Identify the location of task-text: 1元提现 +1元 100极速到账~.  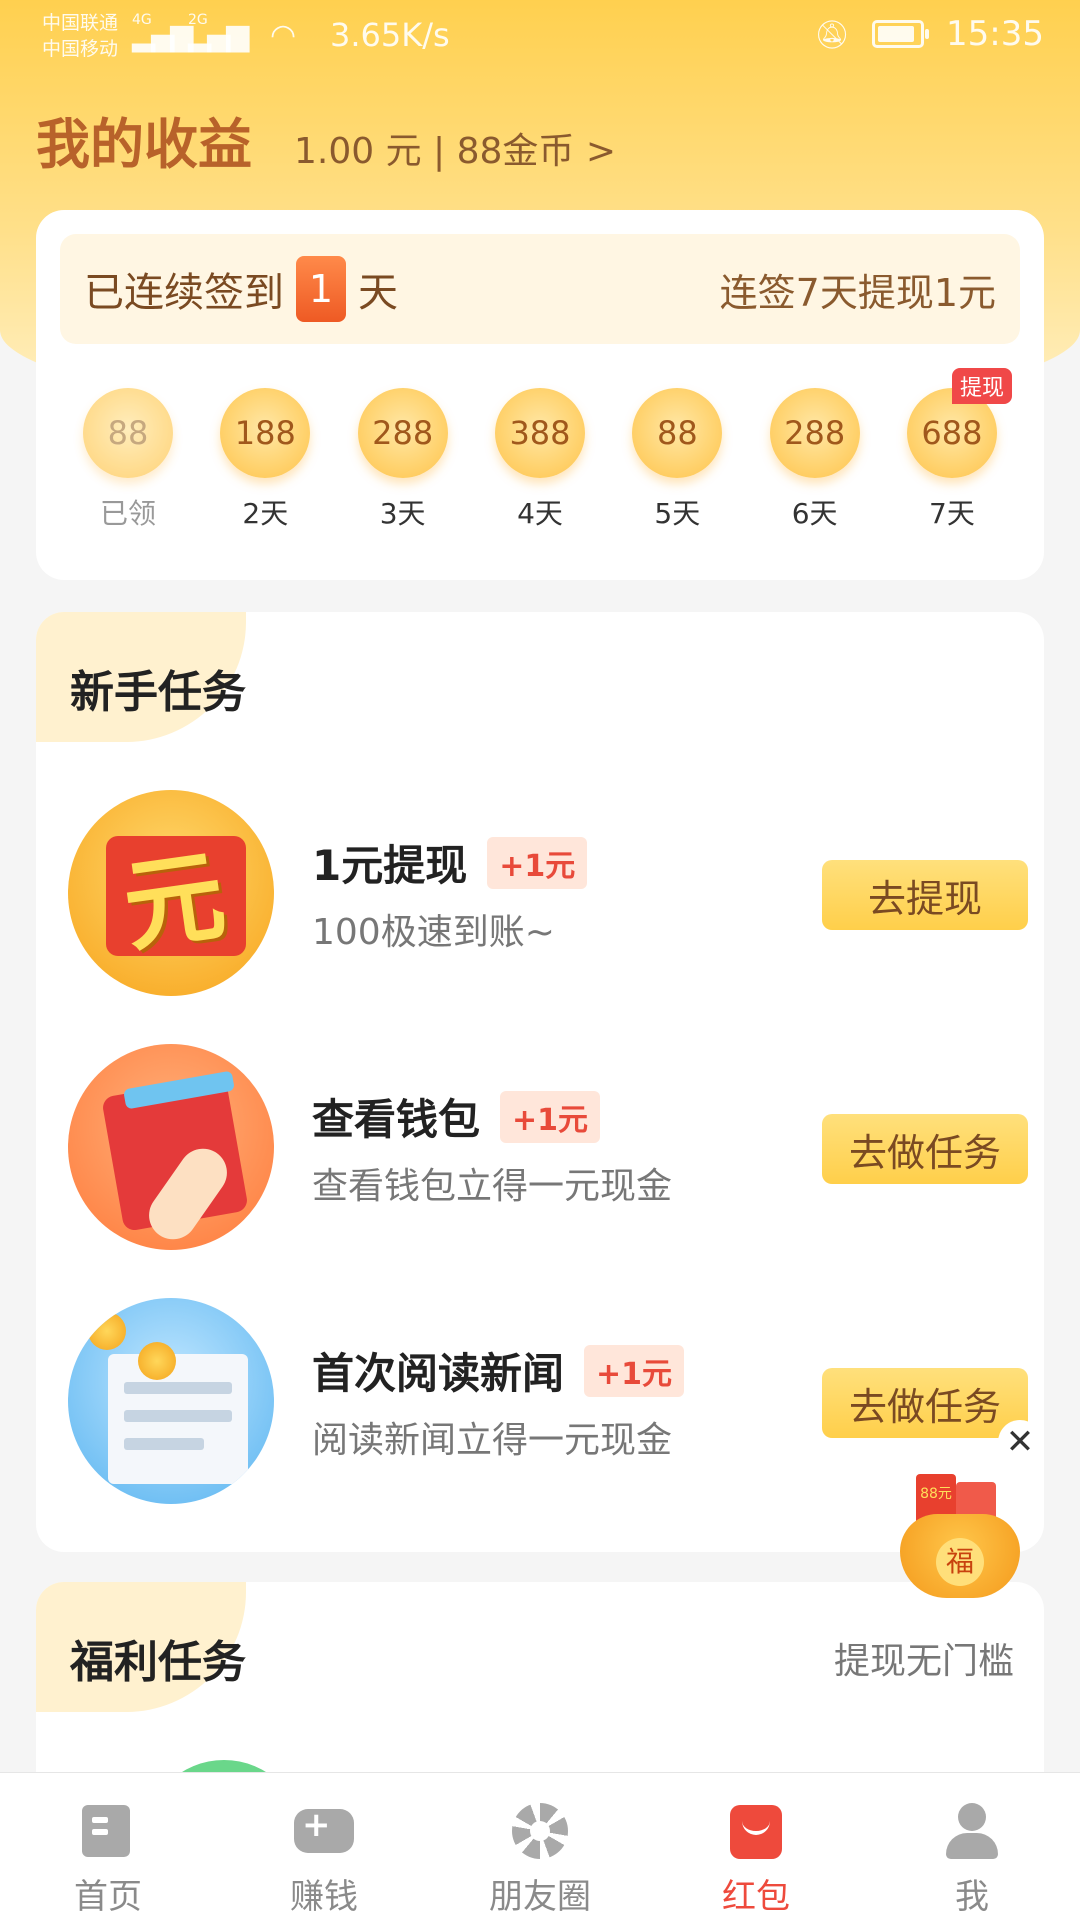
(450, 893).